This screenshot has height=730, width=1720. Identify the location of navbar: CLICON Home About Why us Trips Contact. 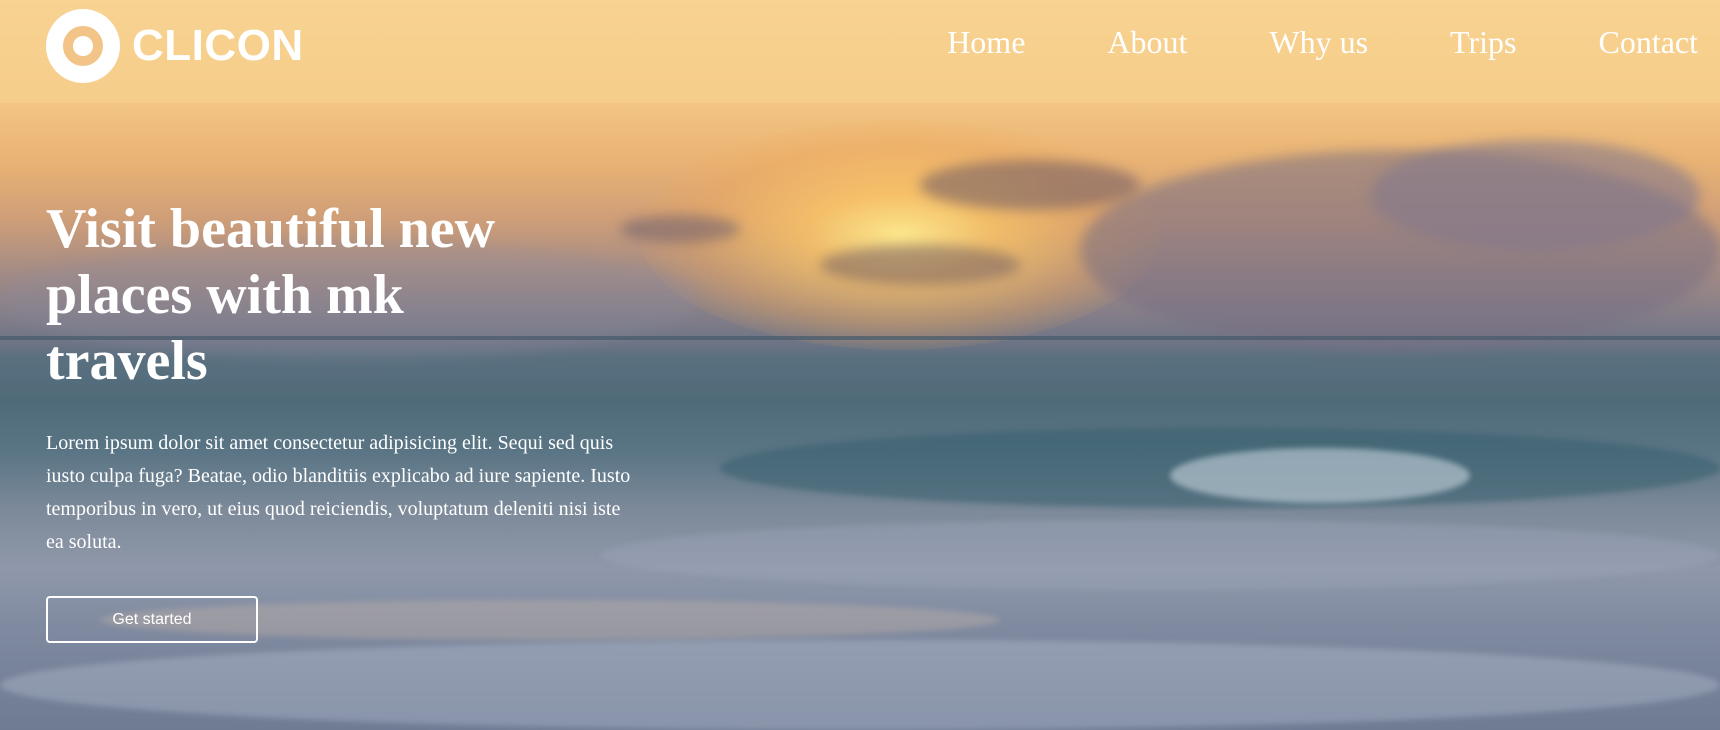
(860, 51).